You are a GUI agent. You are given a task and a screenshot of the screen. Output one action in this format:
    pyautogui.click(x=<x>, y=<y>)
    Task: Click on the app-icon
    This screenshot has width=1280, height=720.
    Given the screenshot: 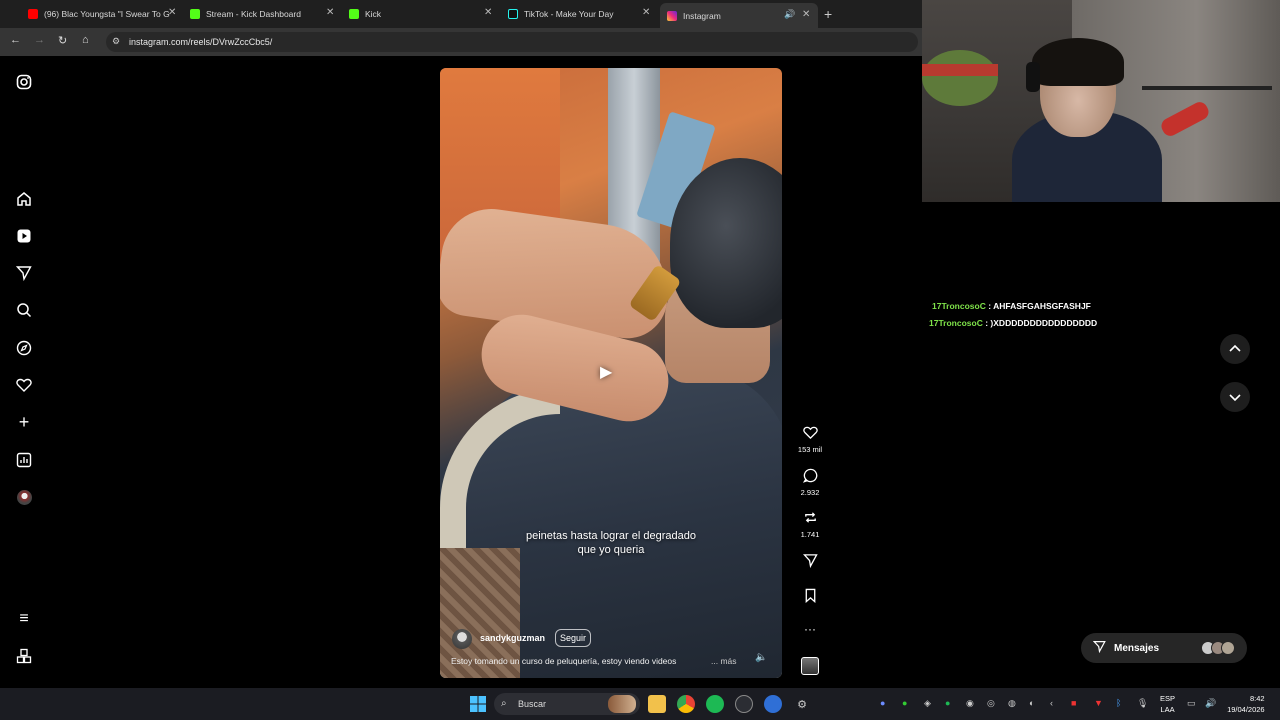 What is the action you would take?
    pyautogui.click(x=773, y=704)
    